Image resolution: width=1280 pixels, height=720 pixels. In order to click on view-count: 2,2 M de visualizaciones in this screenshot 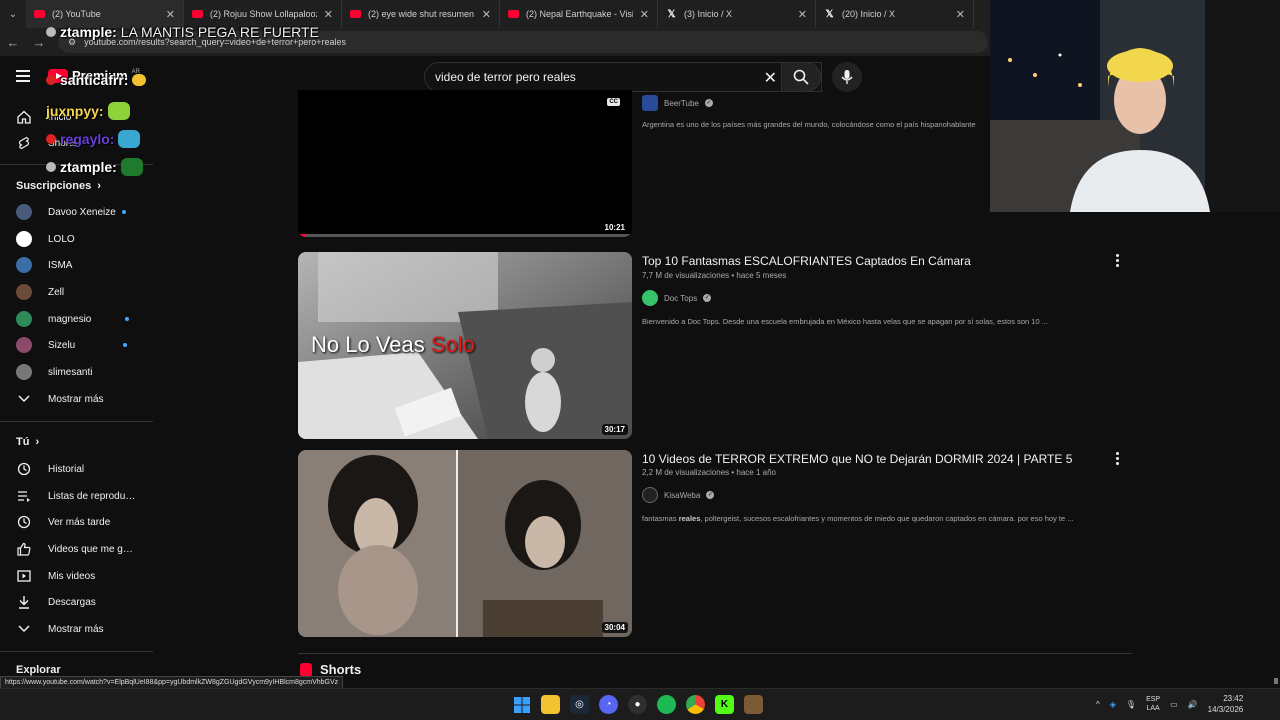, I will do `click(686, 472)`.